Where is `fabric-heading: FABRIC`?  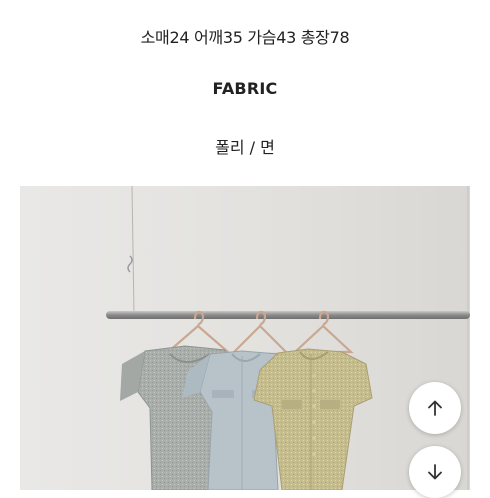 fabric-heading: FABRIC is located at coordinates (245, 88).